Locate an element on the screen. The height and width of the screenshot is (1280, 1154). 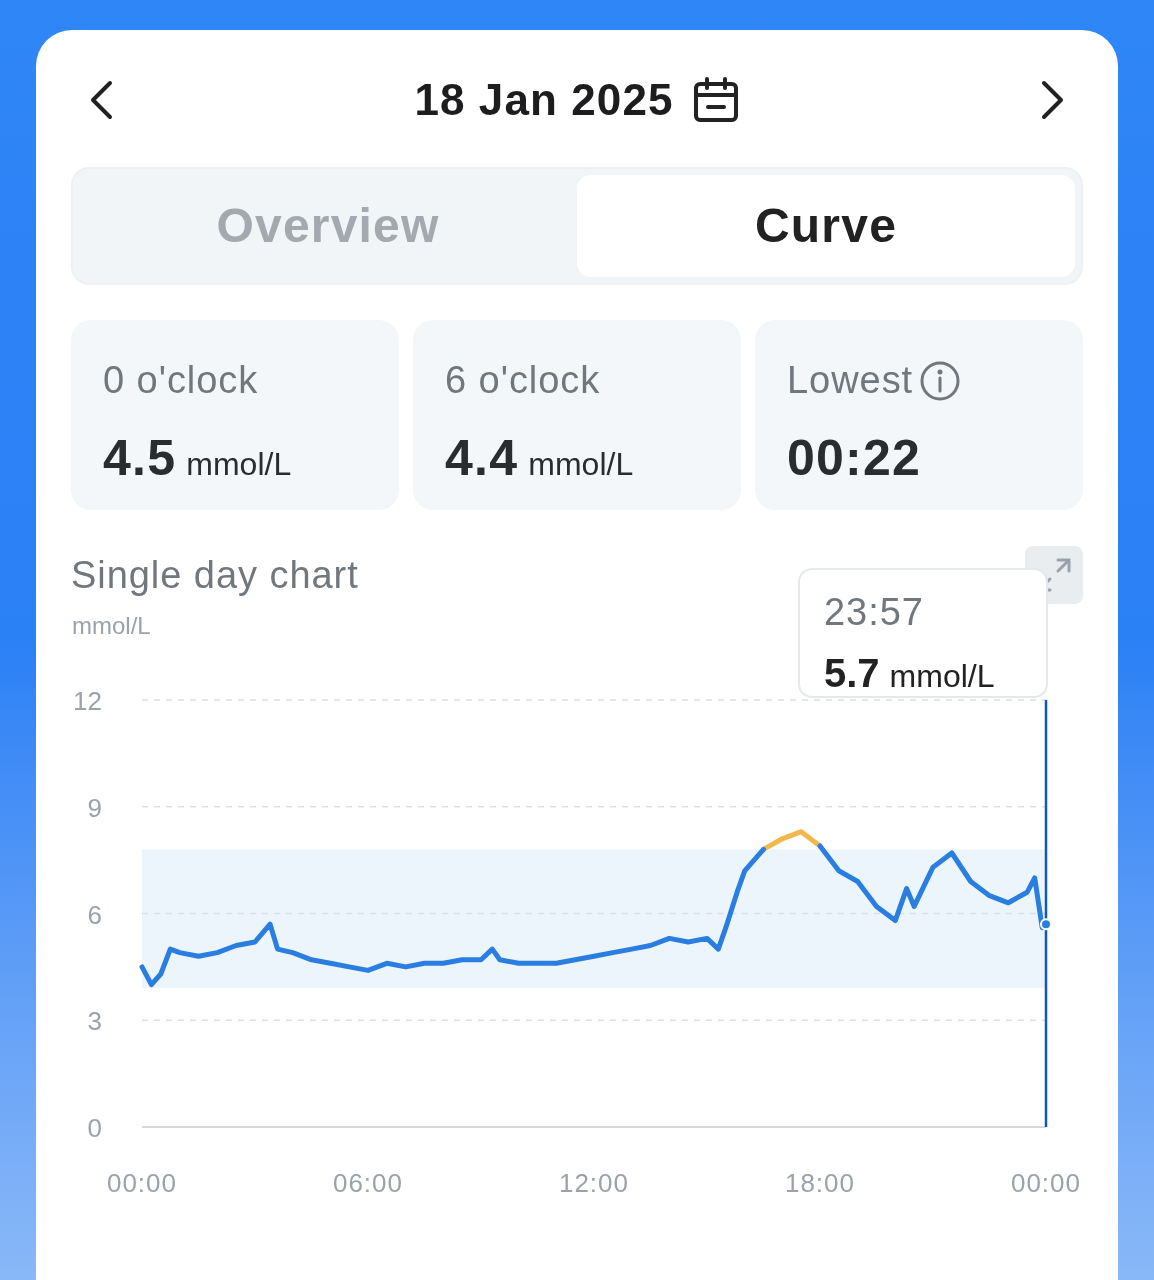
chevron-left-icon is located at coordinates (101, 99).